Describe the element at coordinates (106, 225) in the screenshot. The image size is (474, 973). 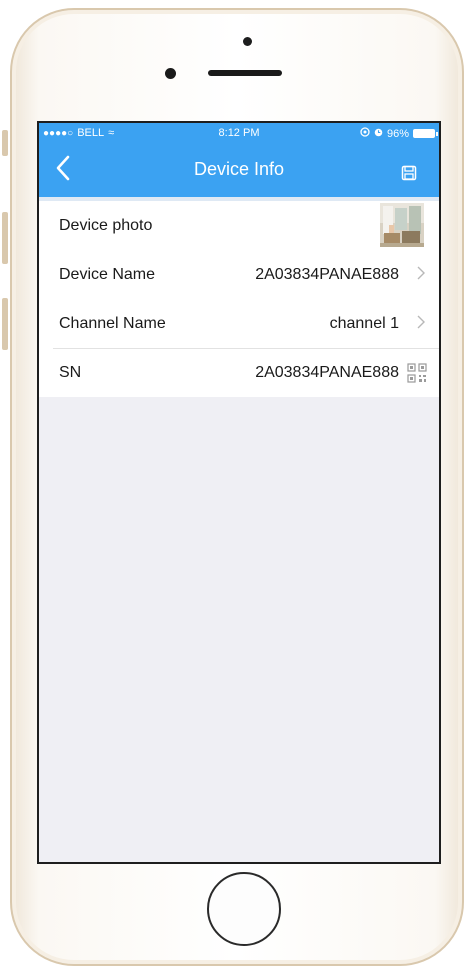
I see `row-label: Device photo` at that location.